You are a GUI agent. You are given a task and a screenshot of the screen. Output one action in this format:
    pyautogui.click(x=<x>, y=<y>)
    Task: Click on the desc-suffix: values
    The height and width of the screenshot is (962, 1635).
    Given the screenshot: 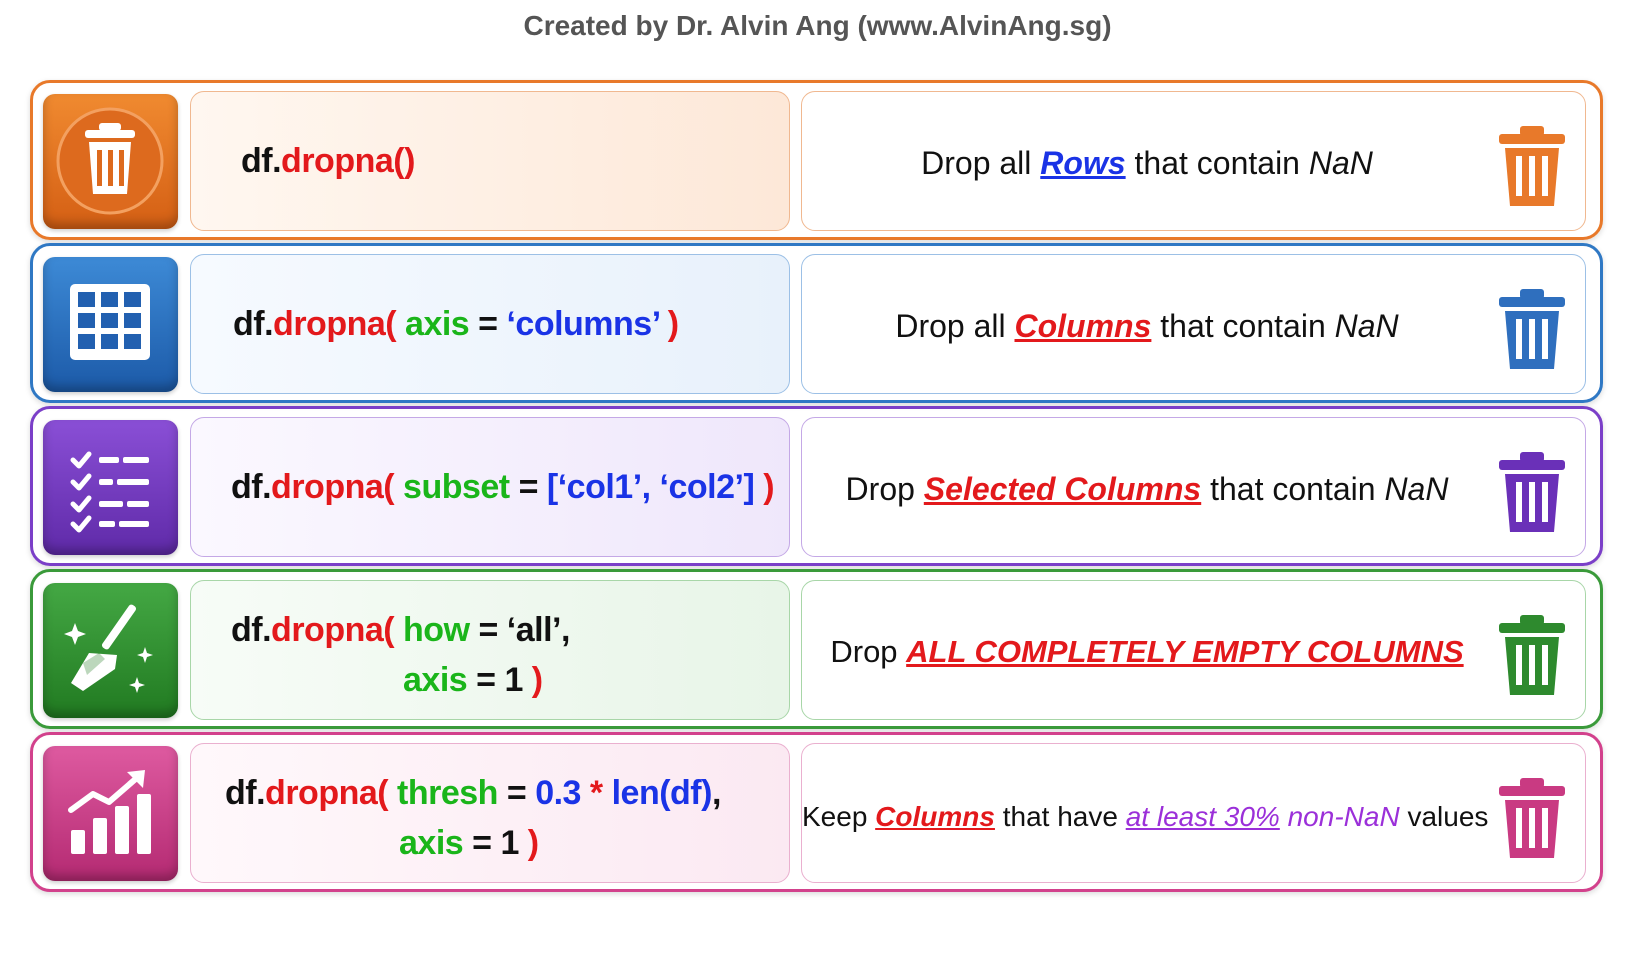 What is the action you would take?
    pyautogui.click(x=1444, y=816)
    